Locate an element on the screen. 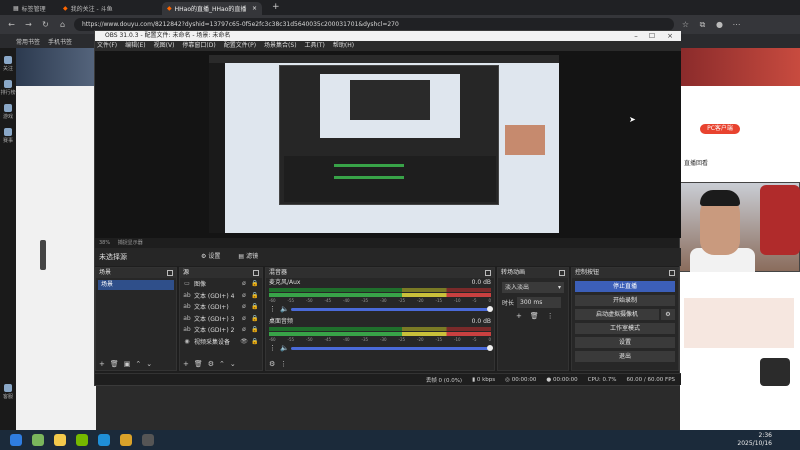  start-recording-button: 开始录制 is located at coordinates (625, 300).